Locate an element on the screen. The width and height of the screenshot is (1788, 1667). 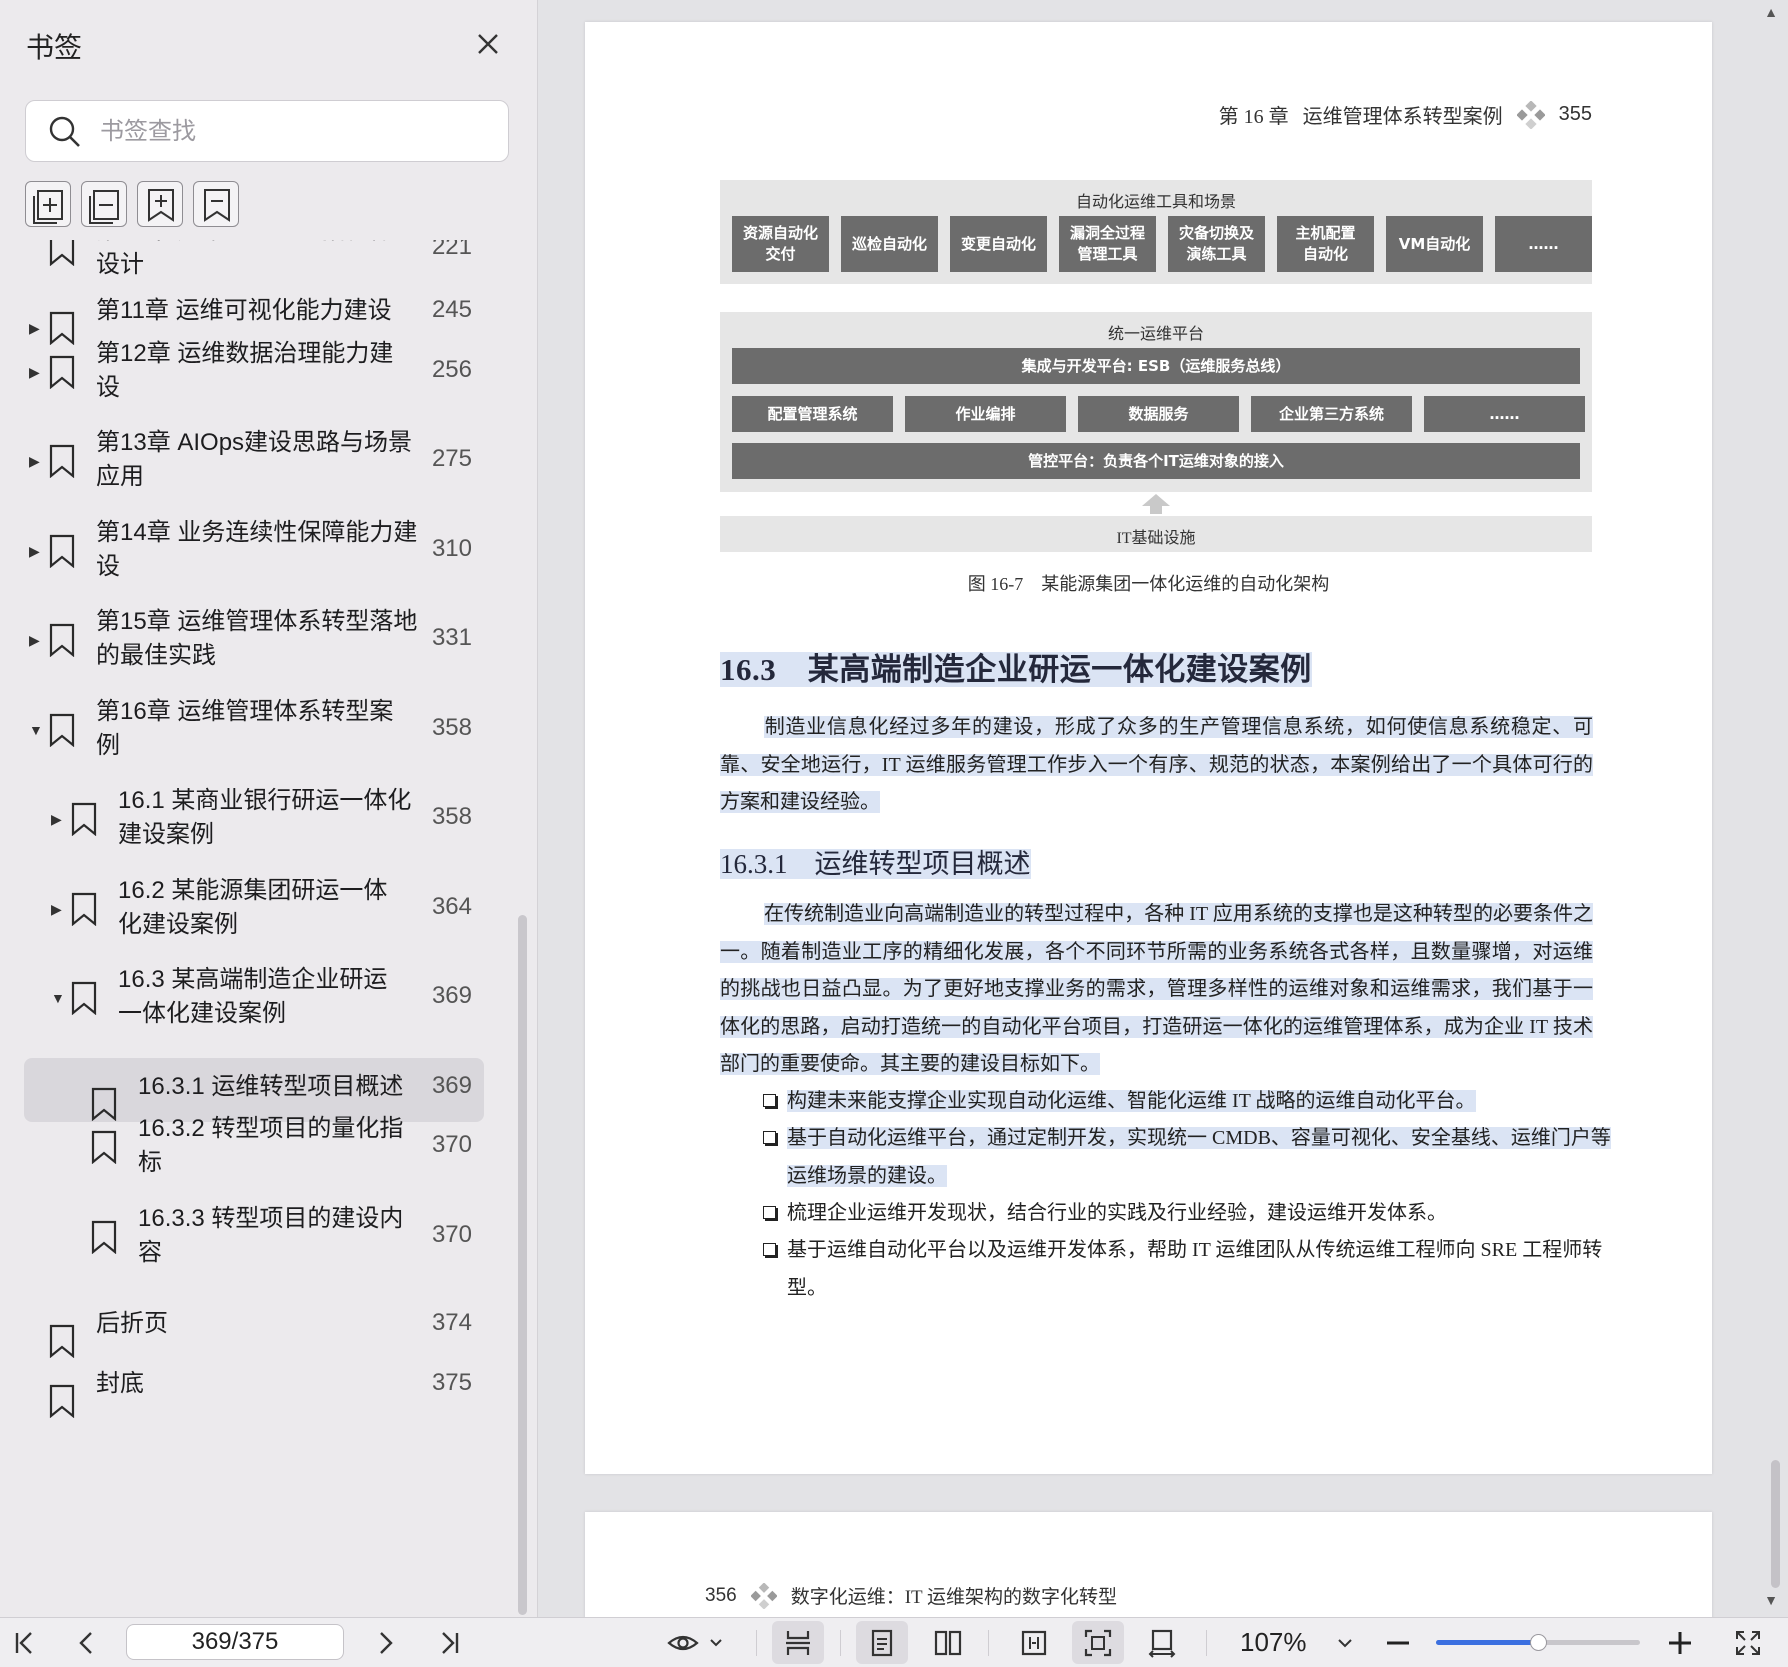
bookmark-label: 第13章 AIOps建设思路与场景 应用 is located at coordinates (254, 459).